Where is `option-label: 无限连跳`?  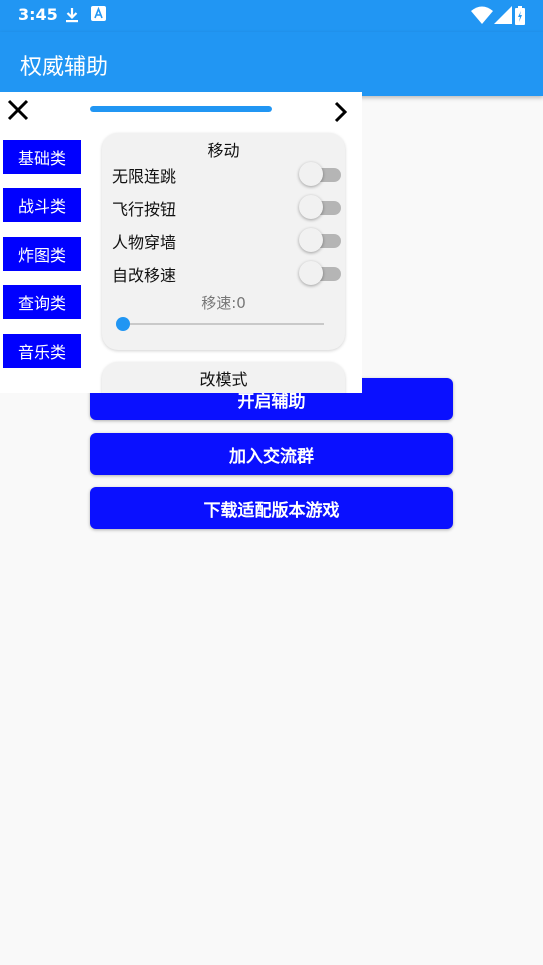 option-label: 无限连跳 is located at coordinates (144, 176).